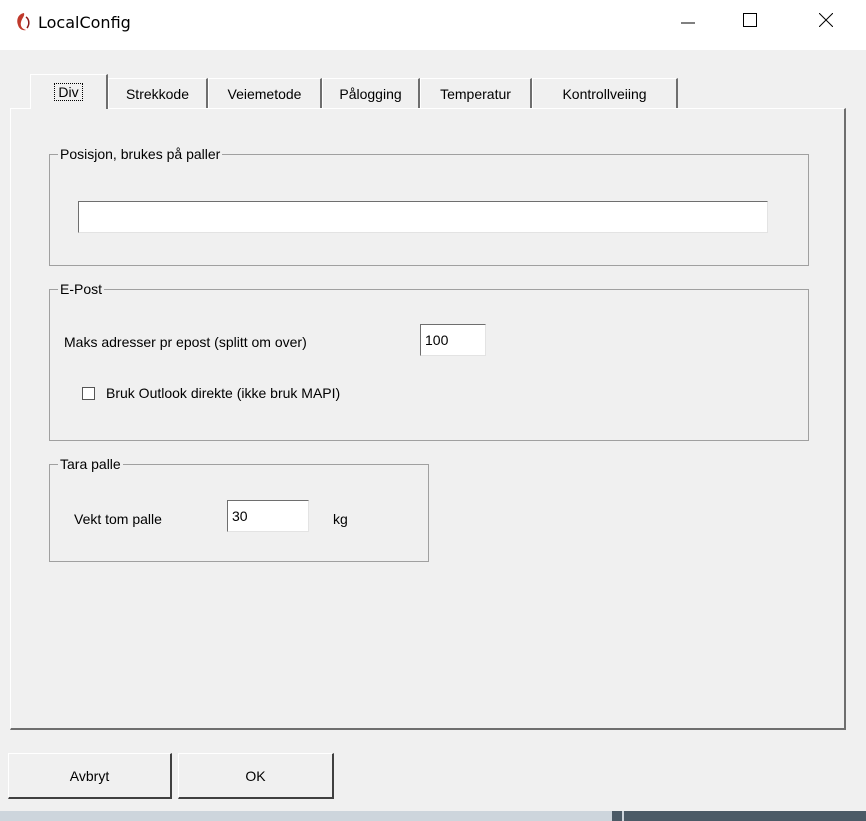 This screenshot has width=866, height=821. What do you see at coordinates (223, 393) in the screenshot?
I see `outlook-direct-label: Bruk Outlook direkte (ikke bruk MAPI)` at bounding box center [223, 393].